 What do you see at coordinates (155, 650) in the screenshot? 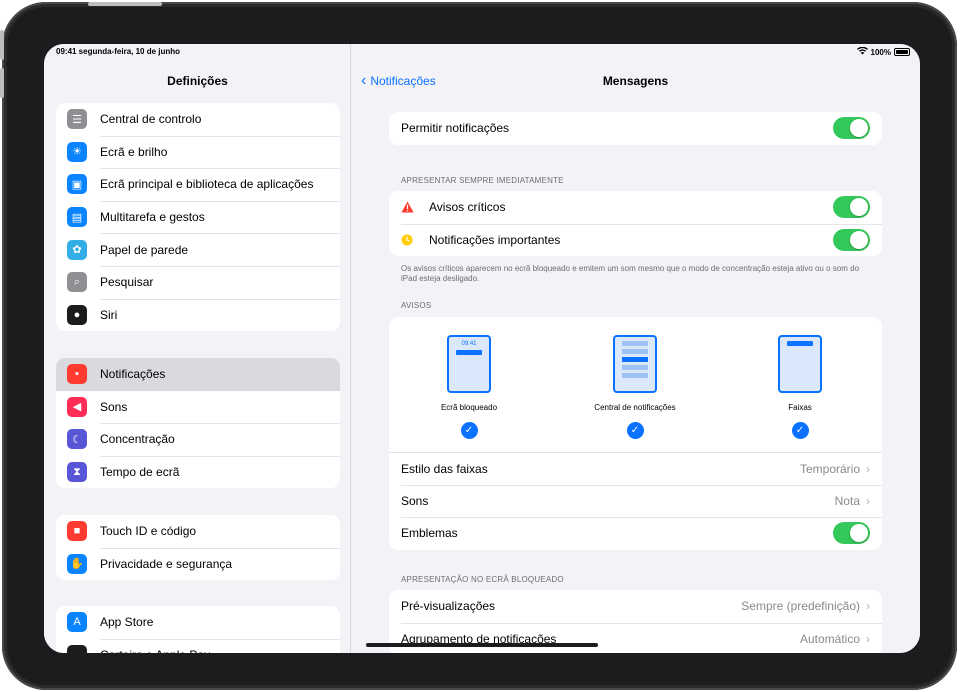
I see `sidebar-item-label: Carteira e Apple Pay` at bounding box center [155, 650].